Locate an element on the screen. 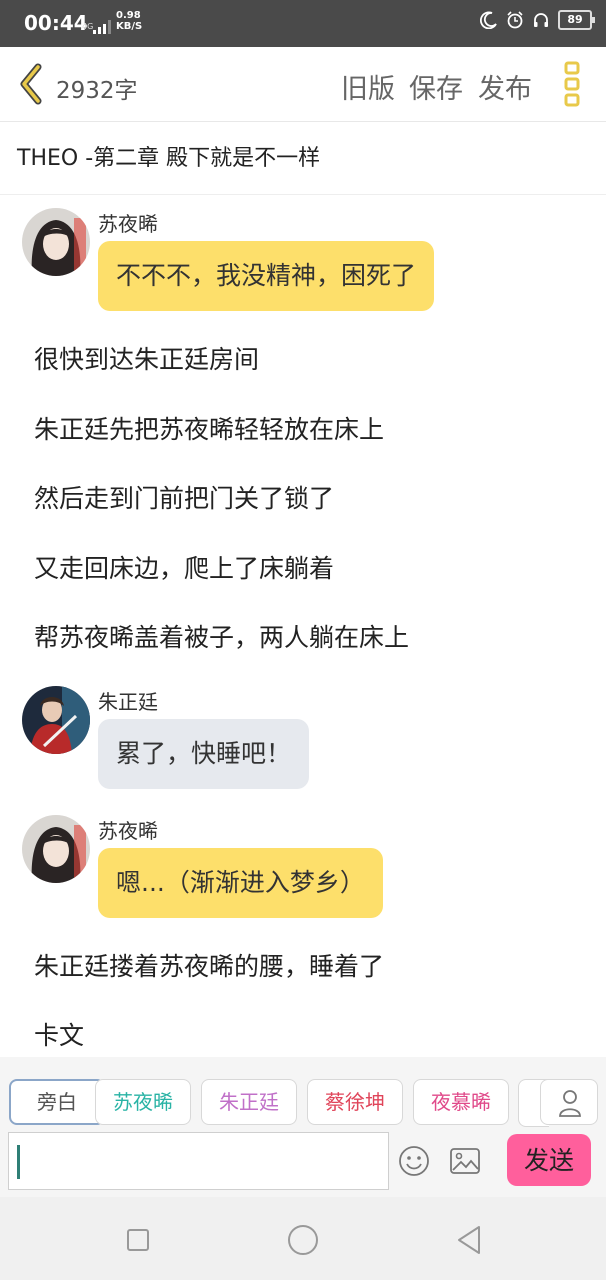 The image size is (606, 1280). composer-panel: 旁白 苏夜晞 朱正廷 蔡徐坤 夜慕晞 发送 is located at coordinates (303, 1127).